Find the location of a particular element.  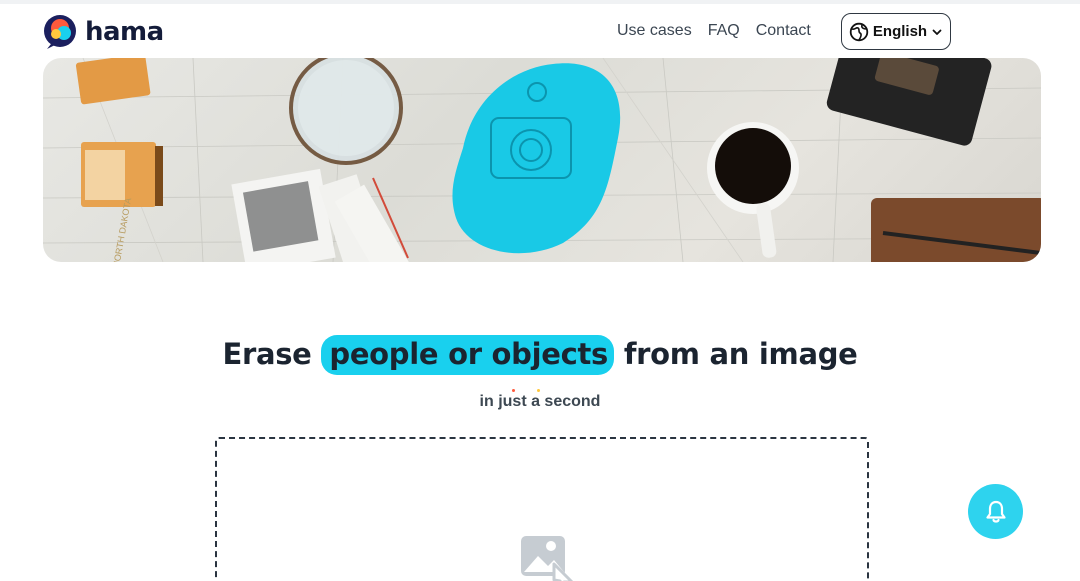

chevron-down-icon is located at coordinates (937, 32).